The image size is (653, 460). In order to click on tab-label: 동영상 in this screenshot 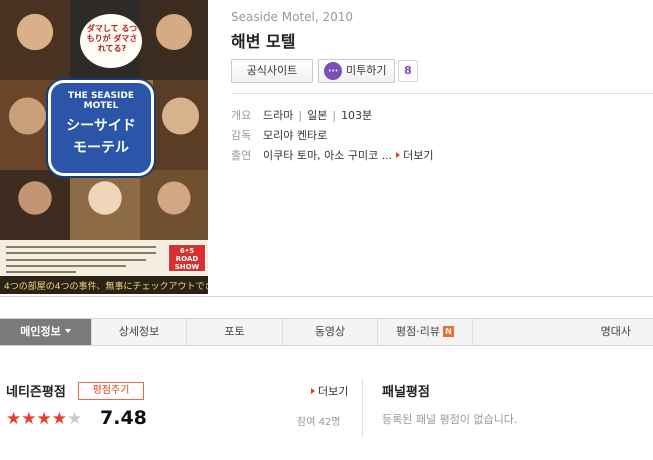, I will do `click(330, 331)`.